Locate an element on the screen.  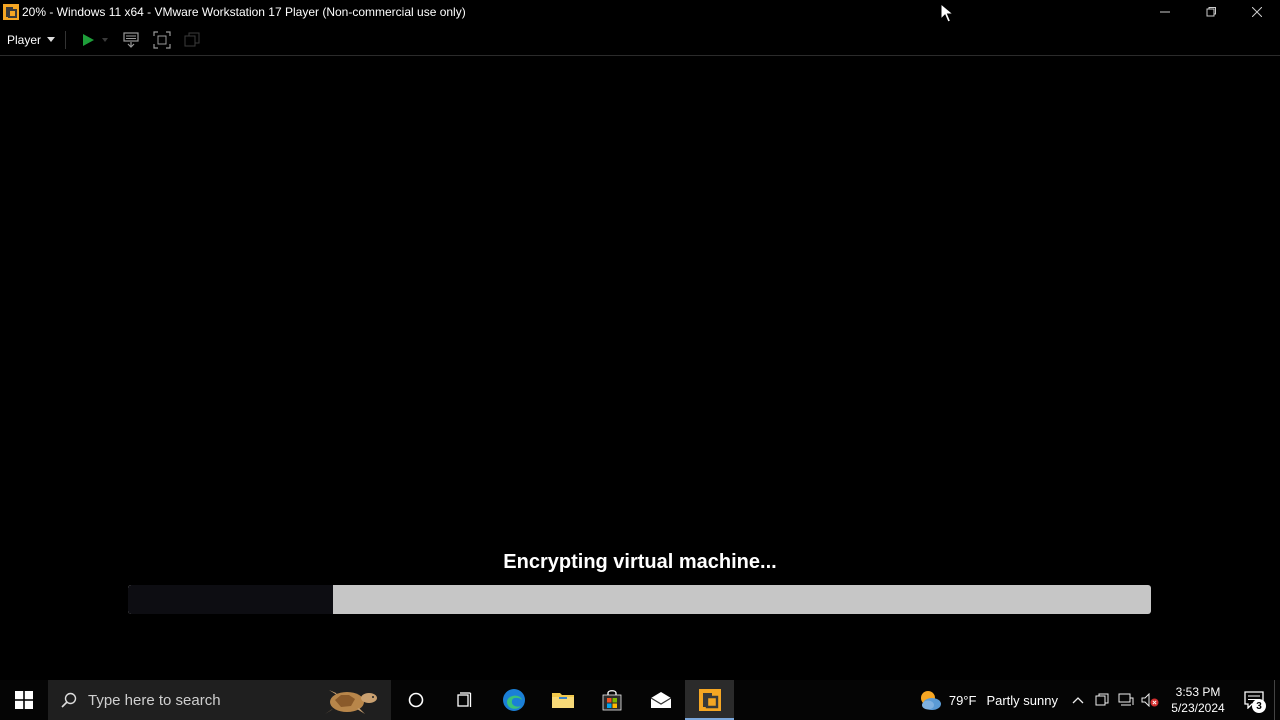
weather-temp: 79°F is located at coordinates (962, 700).